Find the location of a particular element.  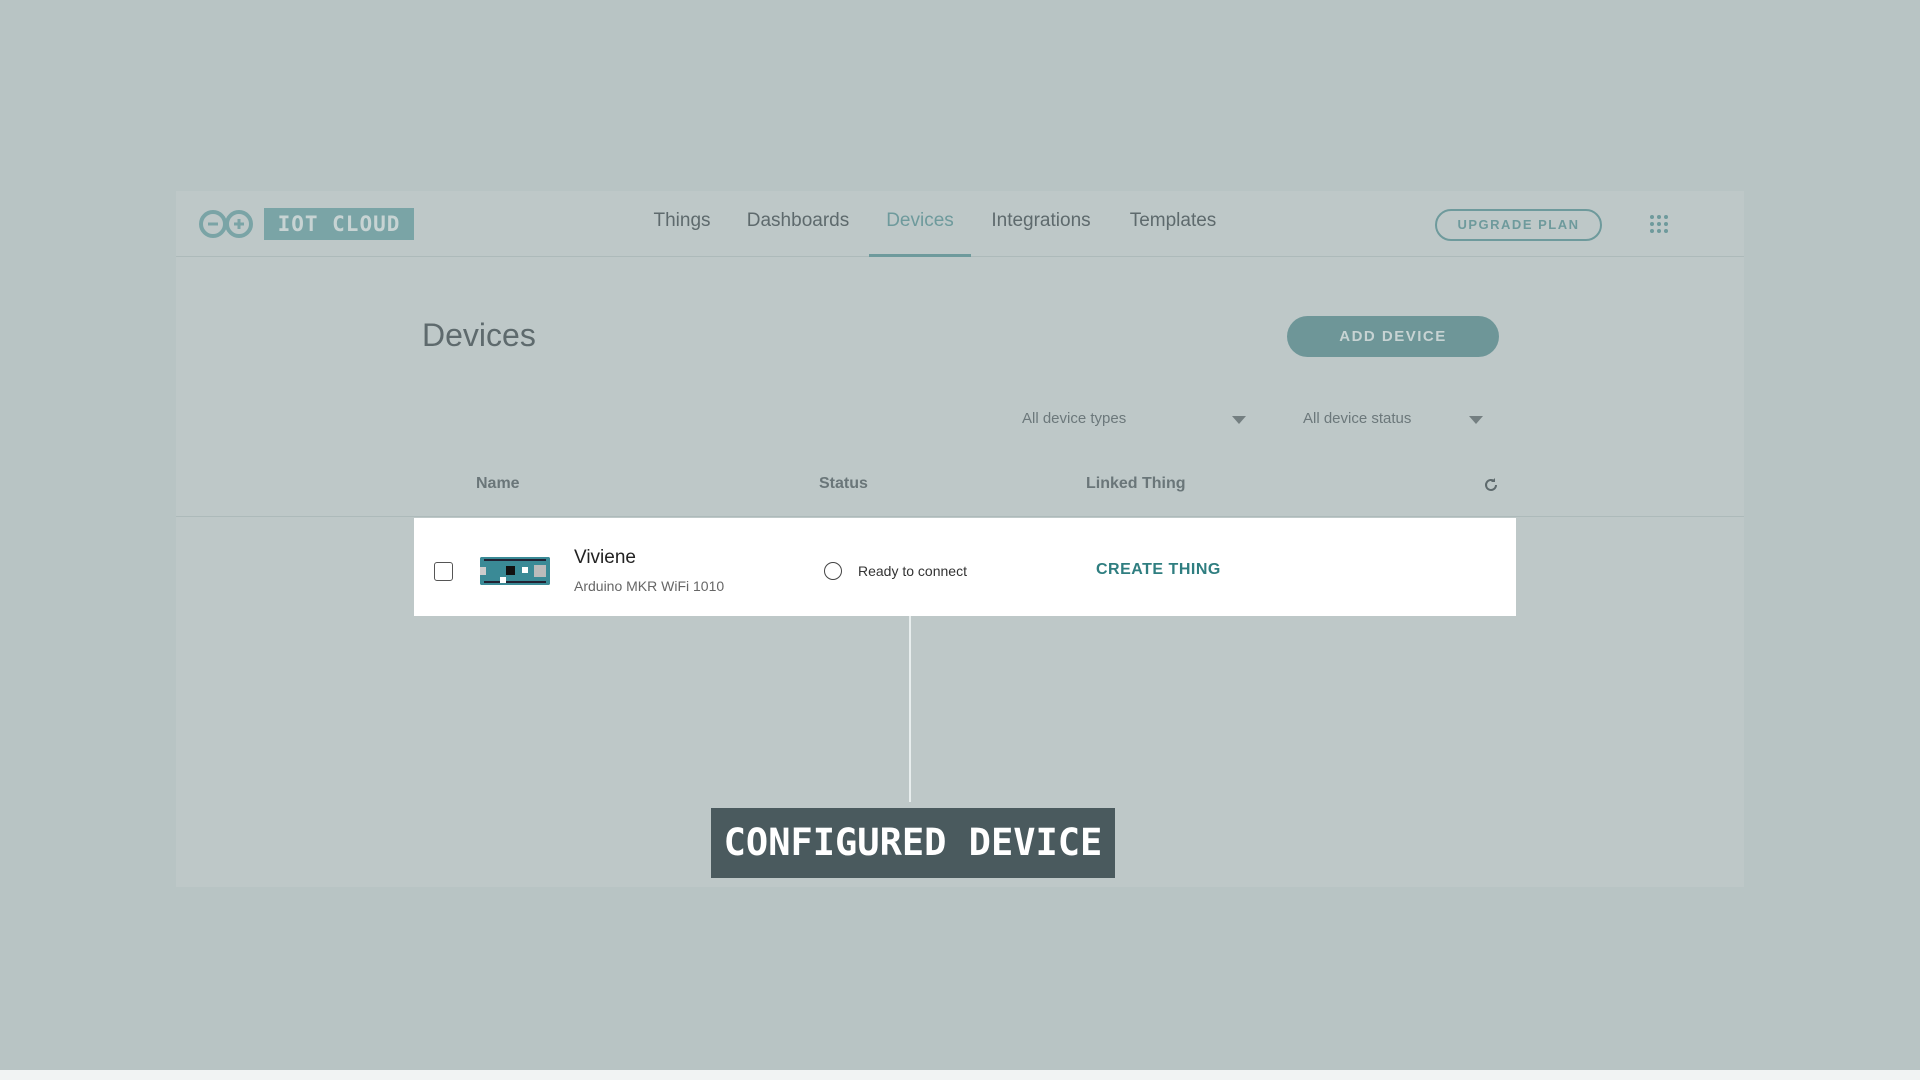

nav-integrations: Integrations is located at coordinates (1040, 221).